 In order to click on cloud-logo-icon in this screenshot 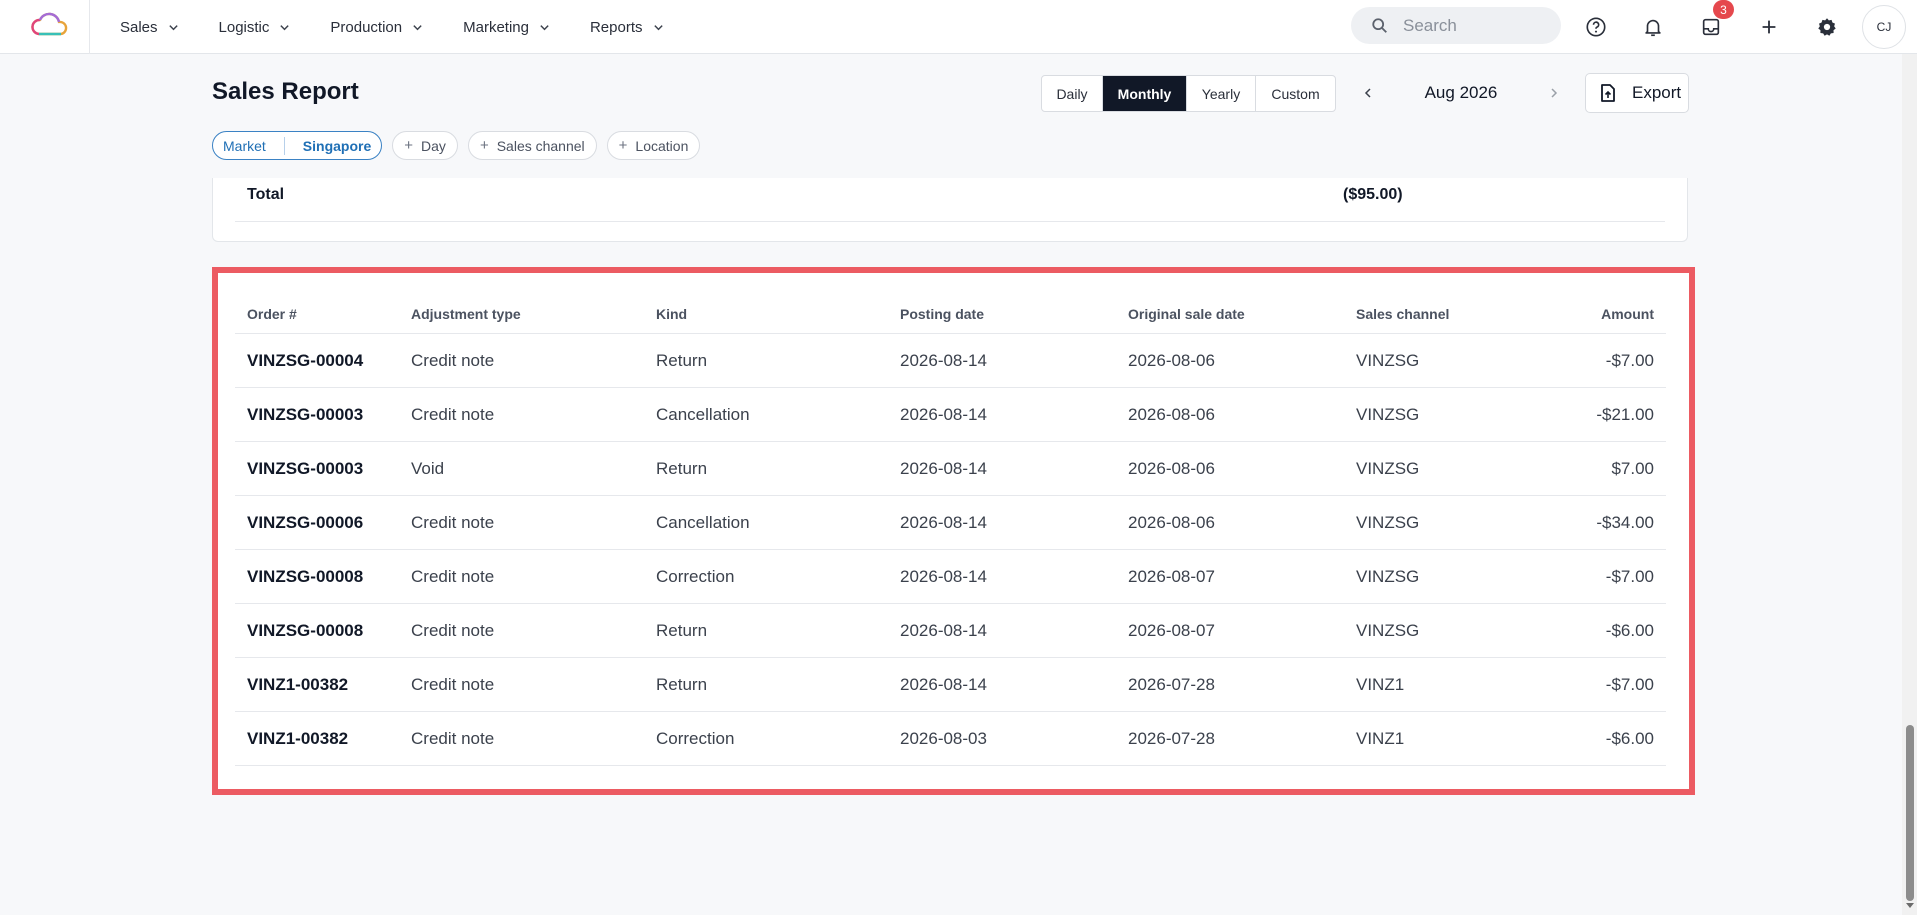, I will do `click(50, 25)`.